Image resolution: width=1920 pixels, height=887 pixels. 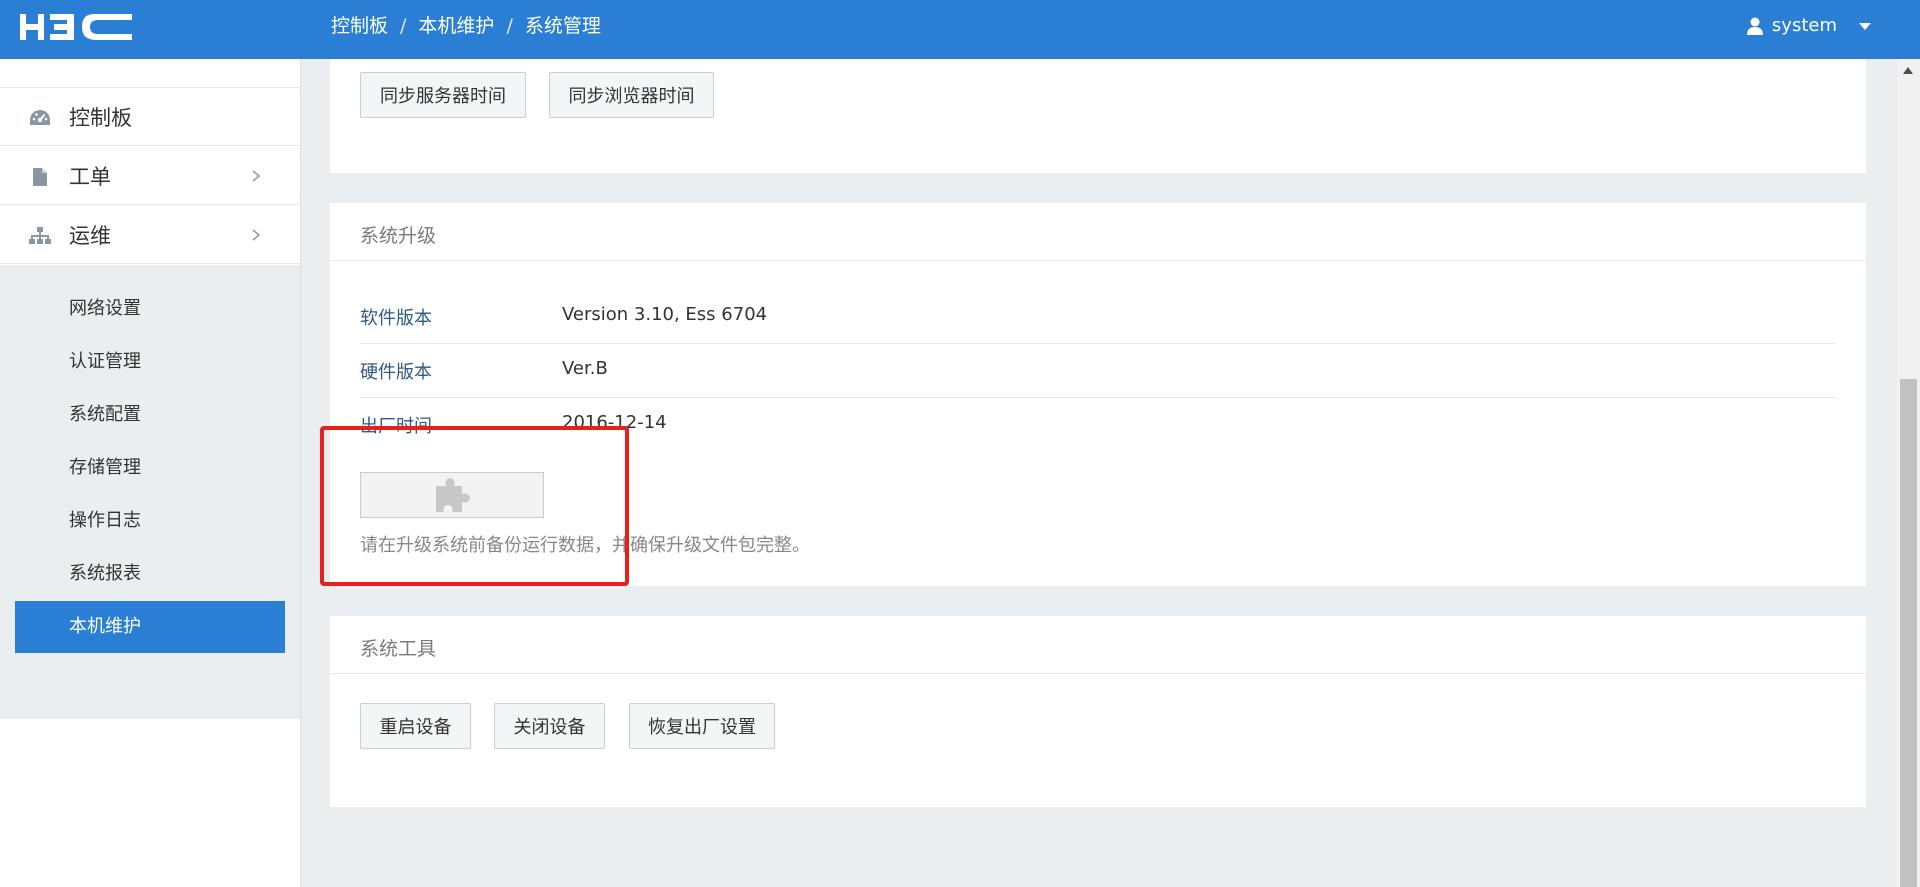 What do you see at coordinates (150, 309) in the screenshot?
I see `sidebar-item-network-settings: 网络设置` at bounding box center [150, 309].